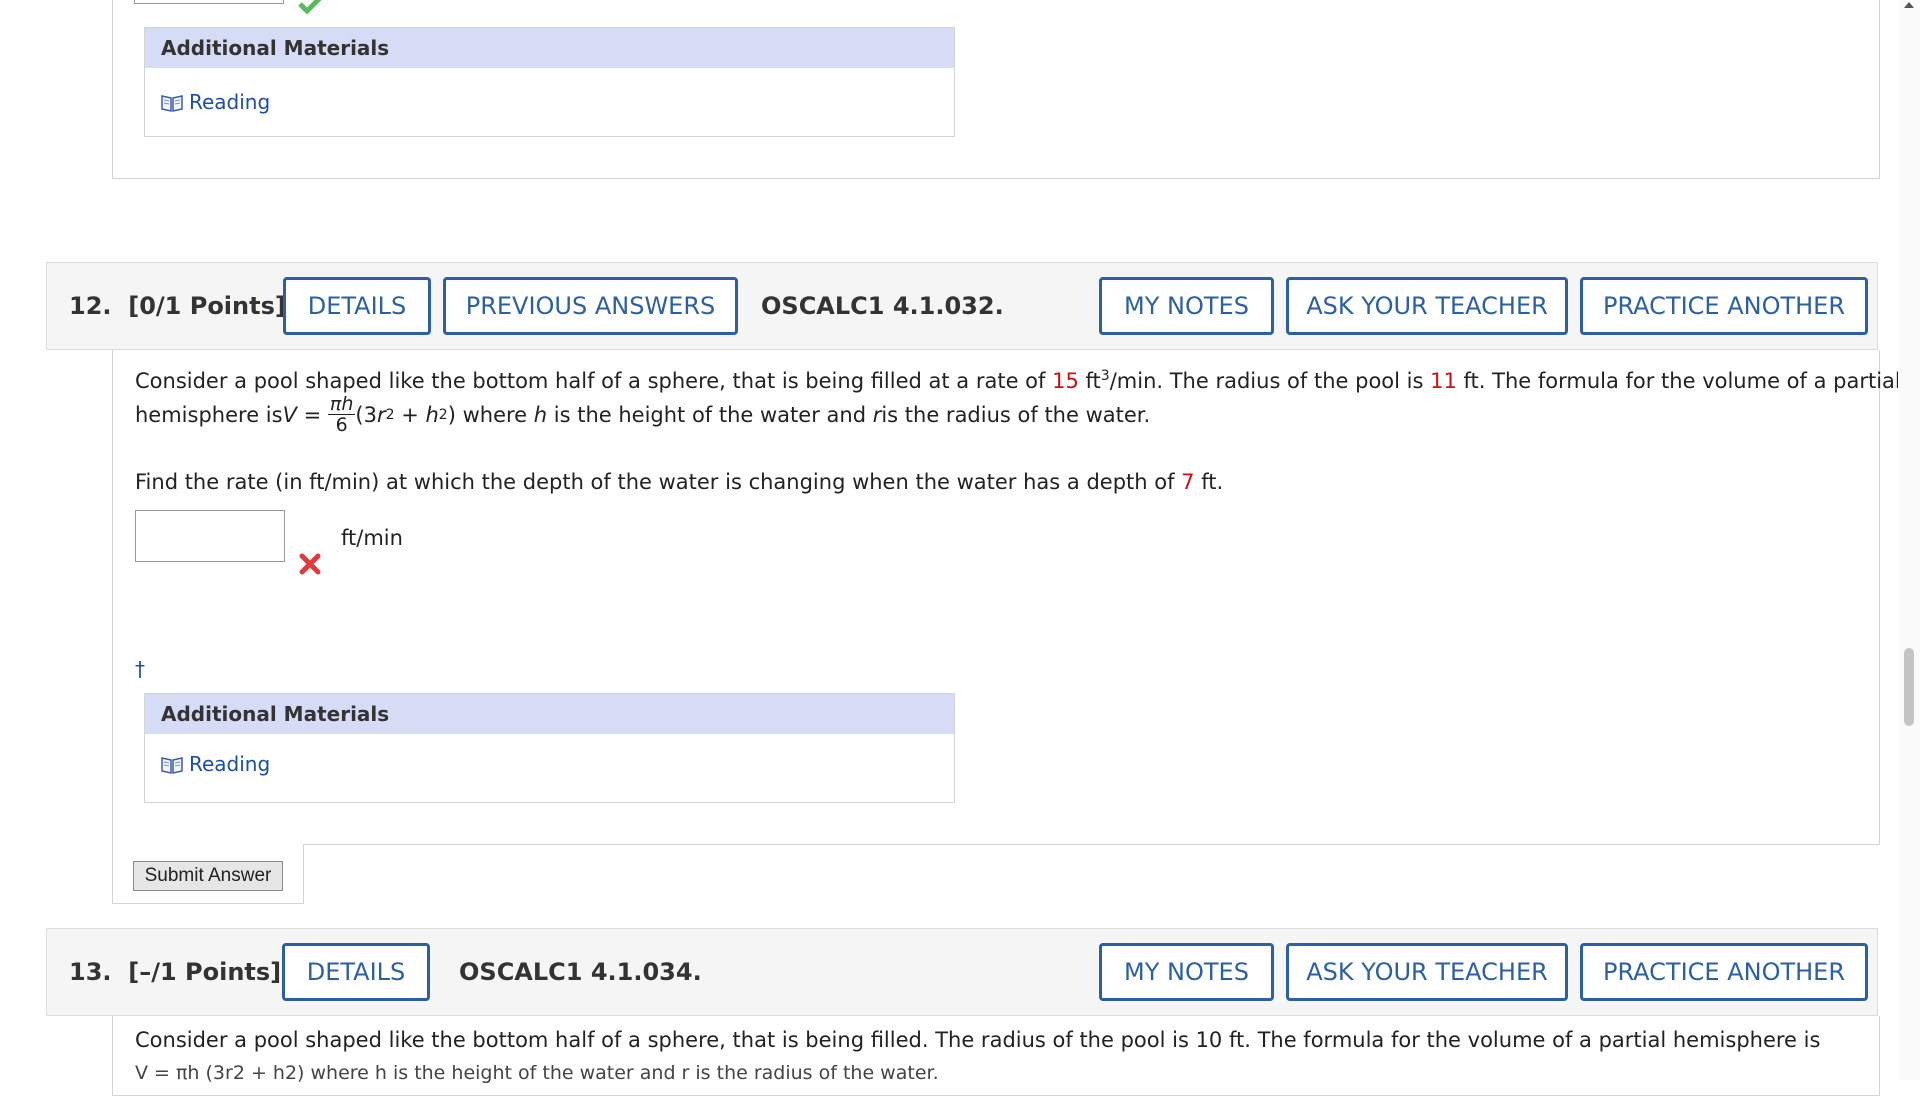  Describe the element at coordinates (209, 2) in the screenshot. I see `previous-answer-input` at that location.